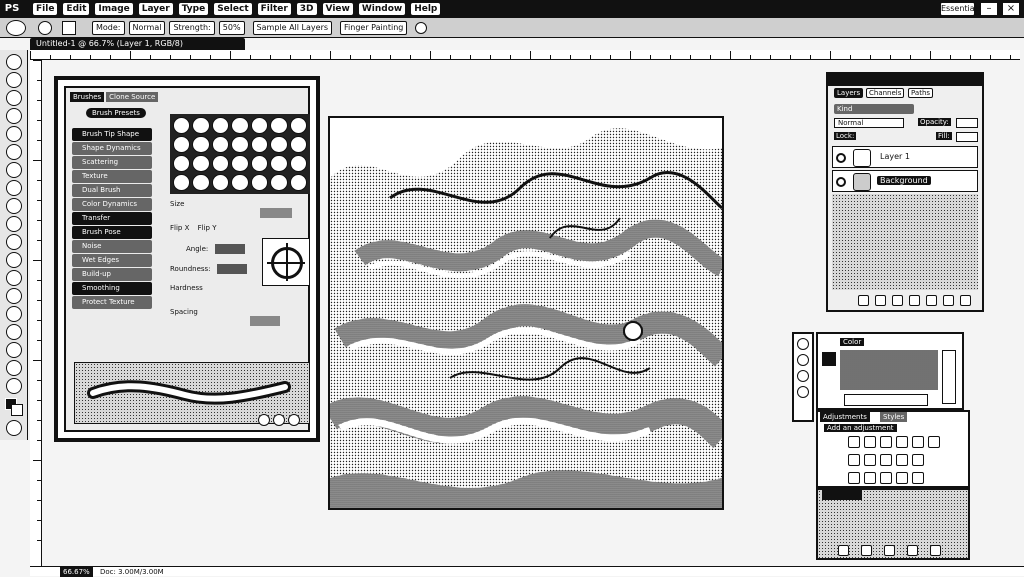  Describe the element at coordinates (184, 312) in the screenshot. I see `spacing-checkbox: Spacing` at that location.